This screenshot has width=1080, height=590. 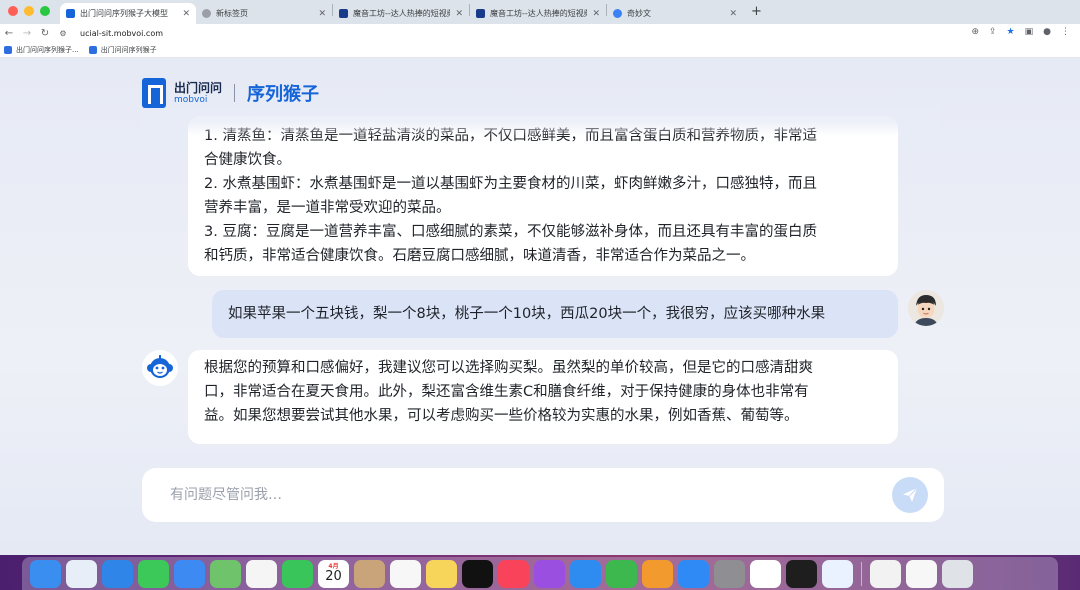 I want to click on url-field: ucial-sit.mobvoi.com, so click(x=121, y=33).